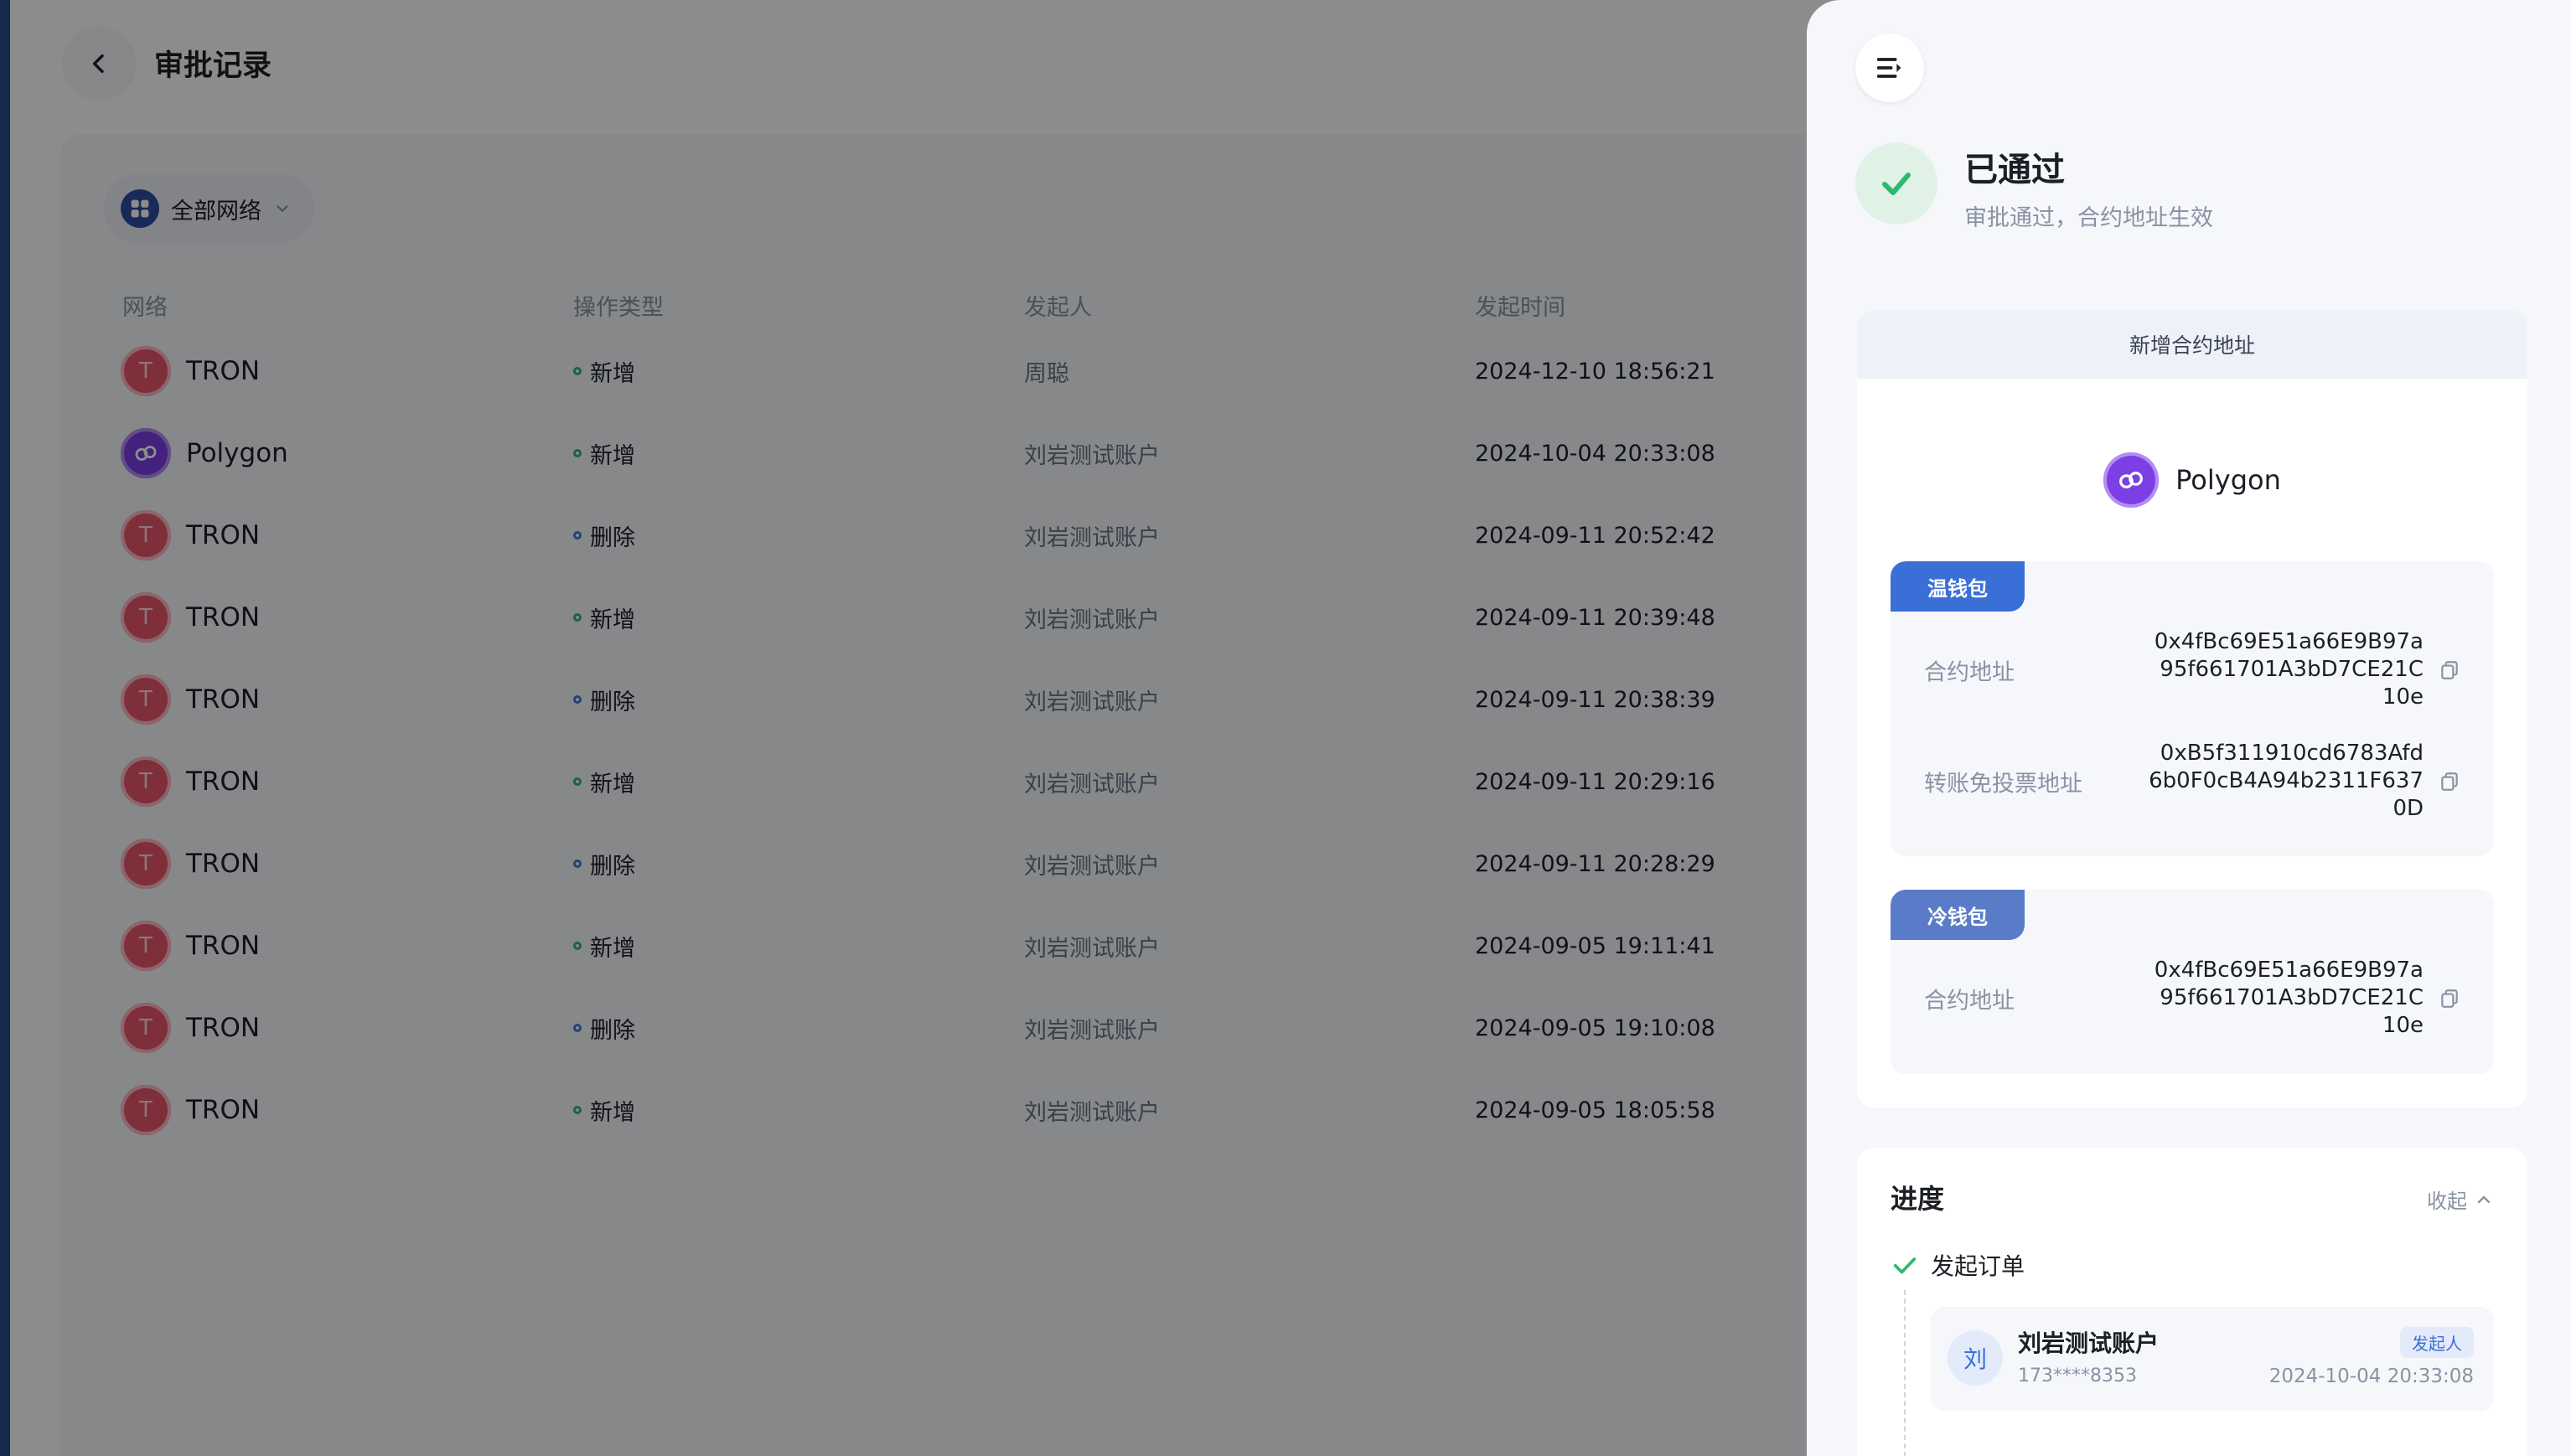  I want to click on status-description: 审批通过，合约地址生效, so click(2088, 218).